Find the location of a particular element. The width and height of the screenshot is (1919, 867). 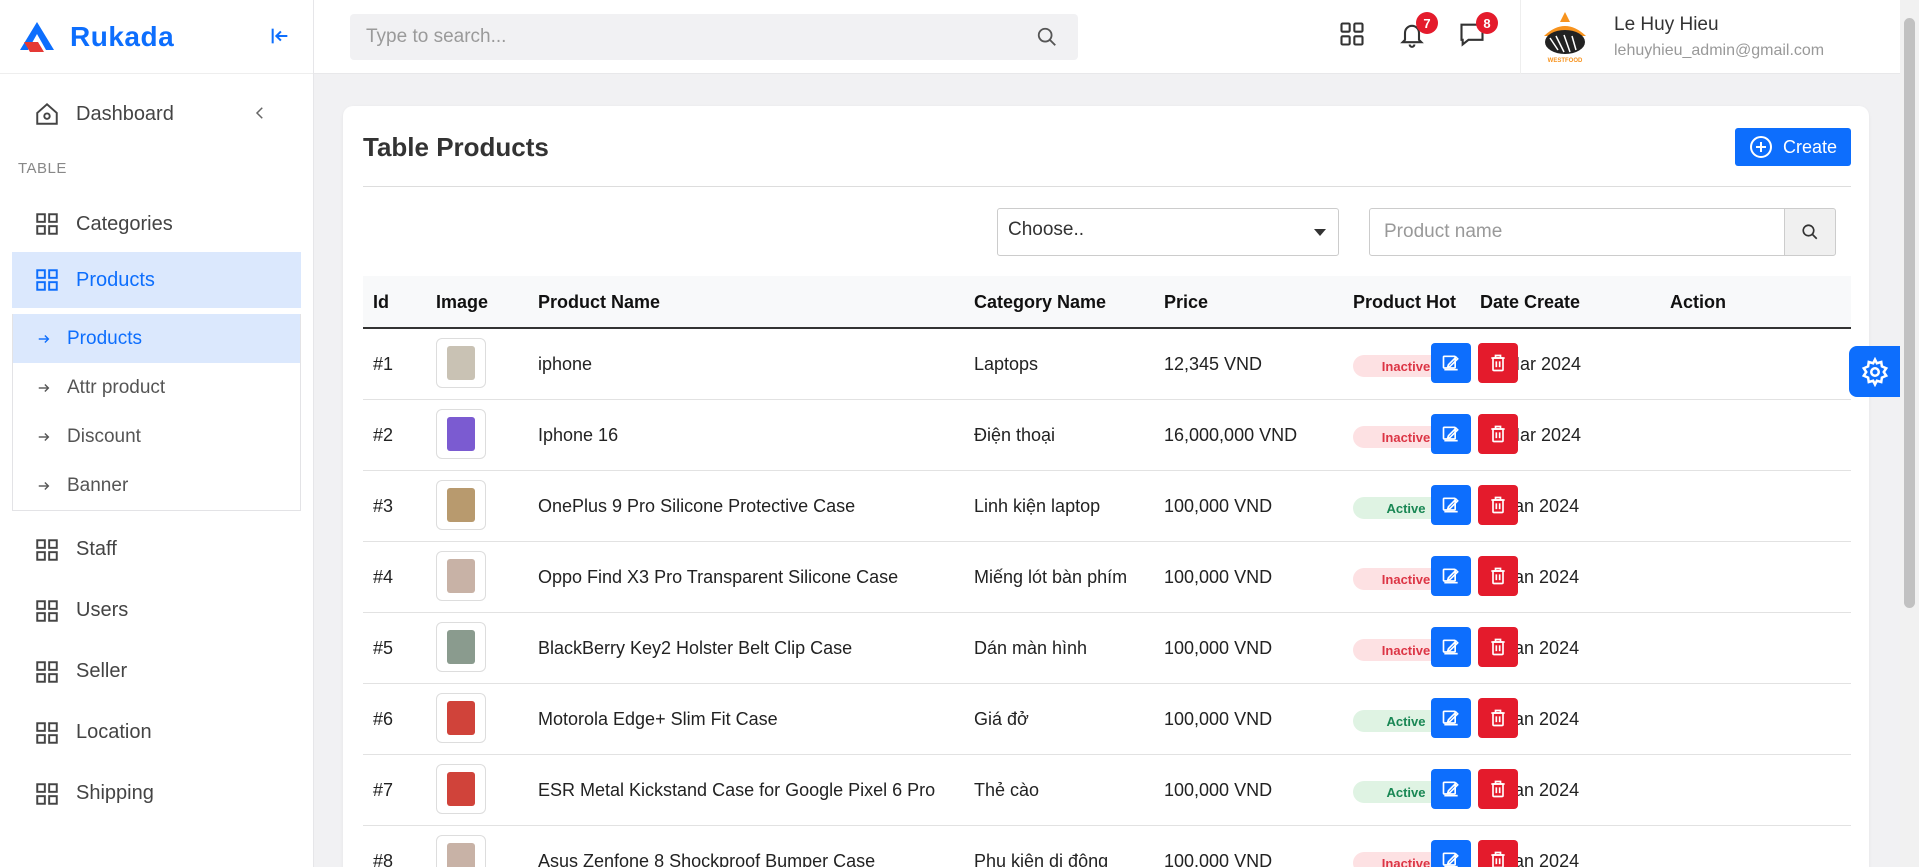

cell-product-name: Iphone 16 is located at coordinates (578, 435).